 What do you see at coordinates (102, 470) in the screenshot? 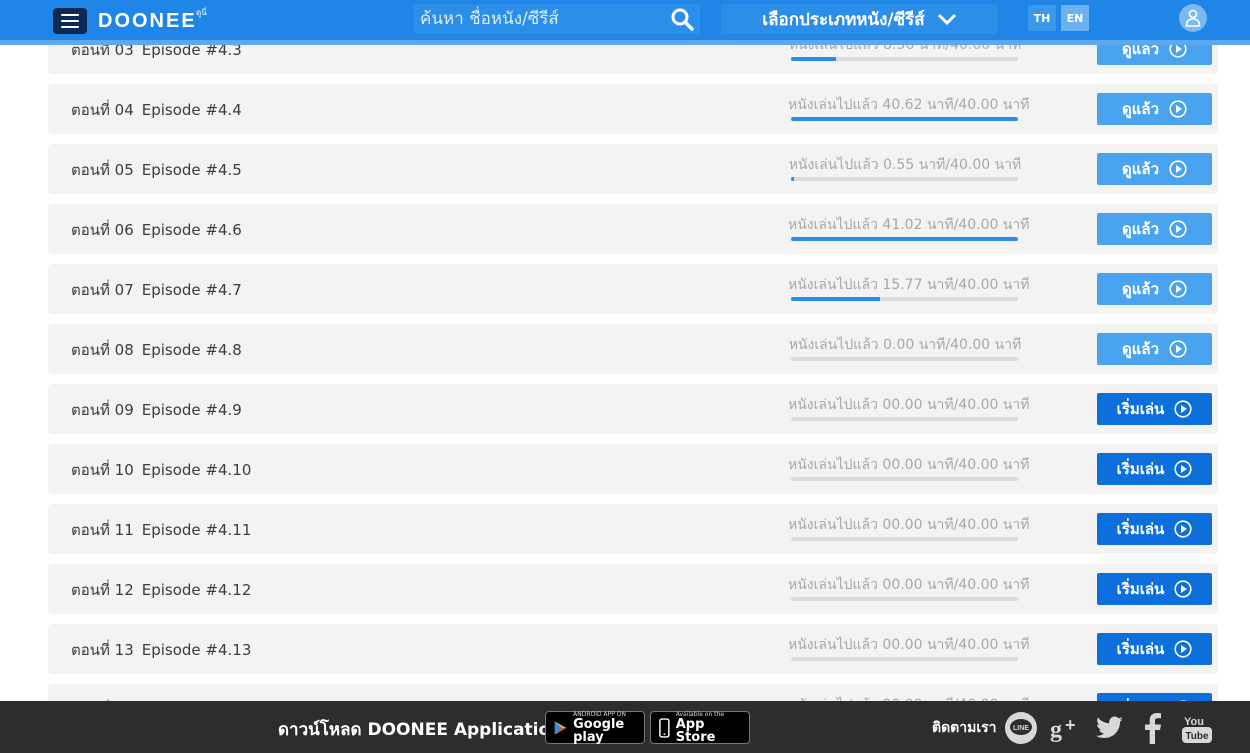
I see `episode-number: ตอนที่ 10` at bounding box center [102, 470].